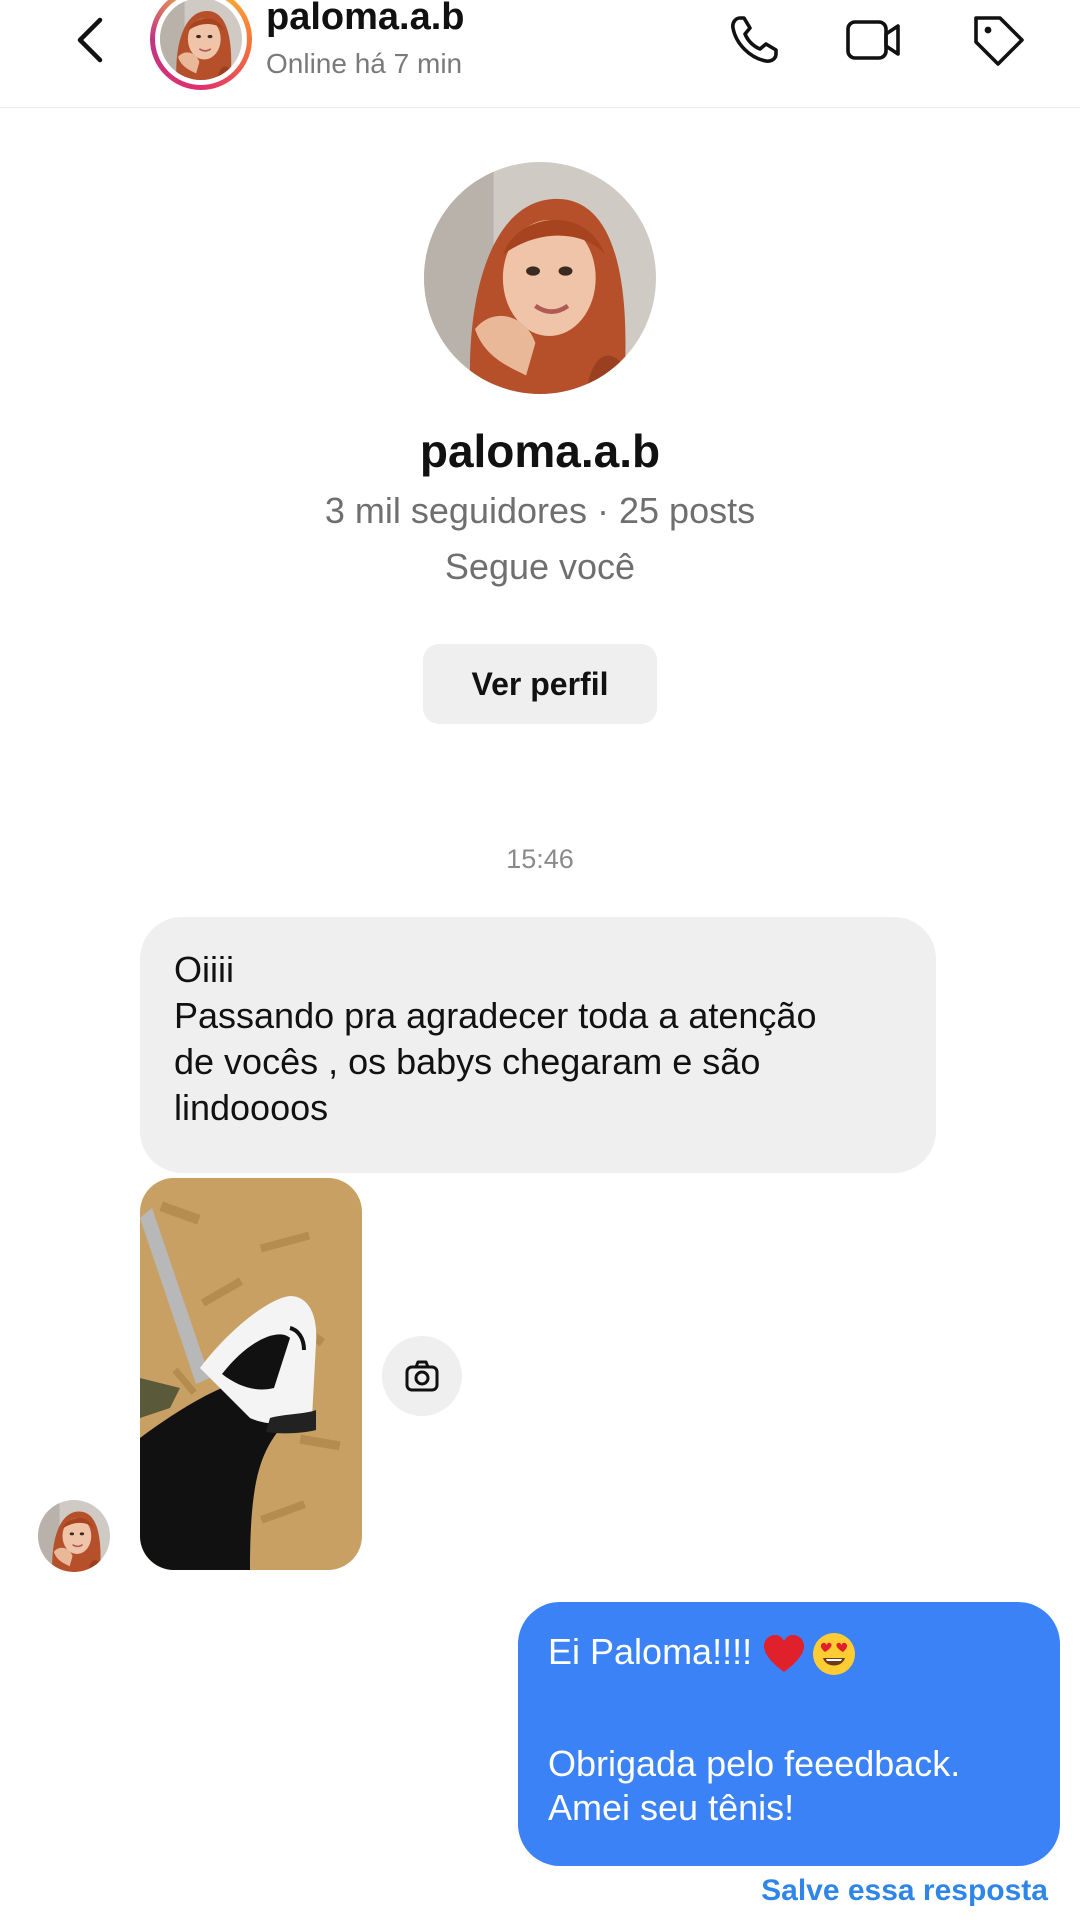 This screenshot has height=1920, width=1080. Describe the element at coordinates (540, 510) in the screenshot. I see `profile-stats: 3 mil seguidores · 25 posts` at that location.